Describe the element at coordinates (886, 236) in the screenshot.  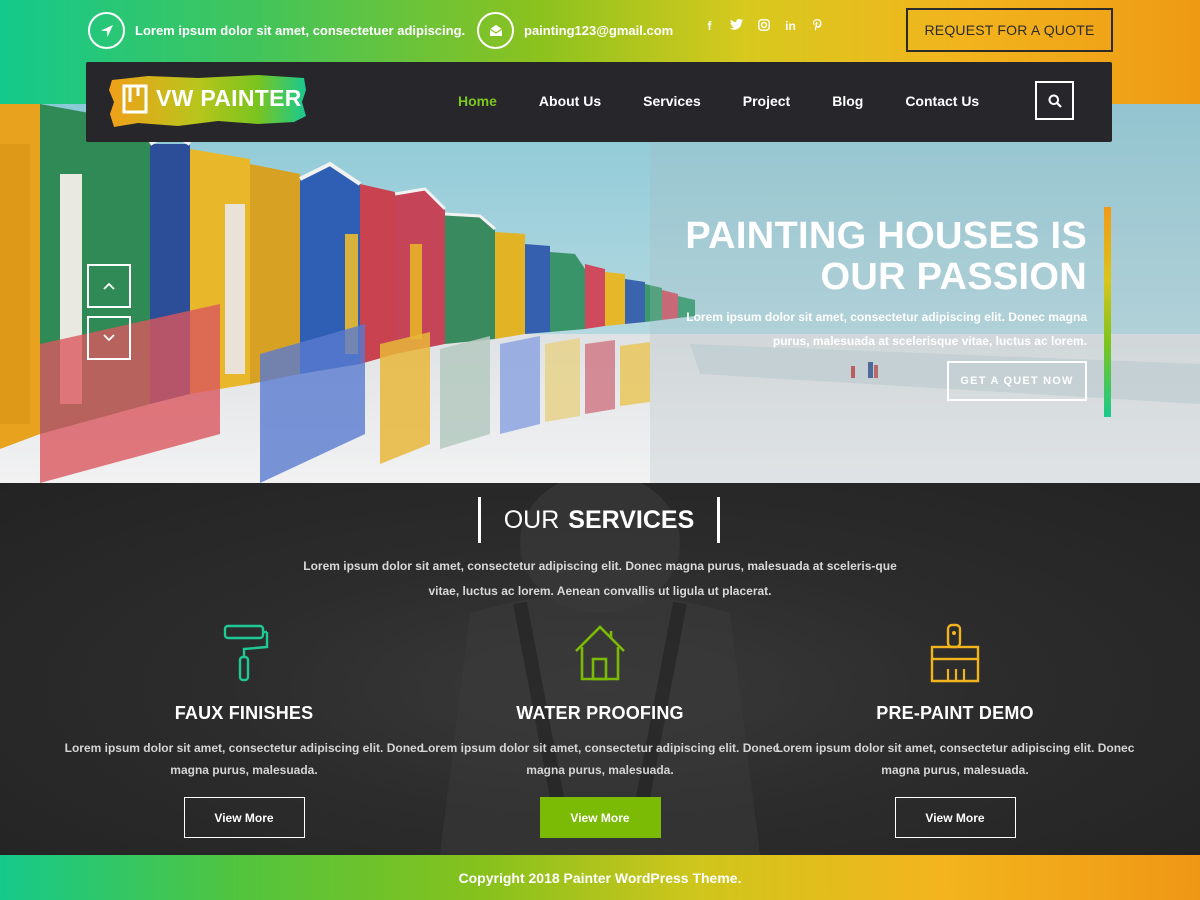
I see `hero-title-line1: PAINTING HOUSES IS` at that location.